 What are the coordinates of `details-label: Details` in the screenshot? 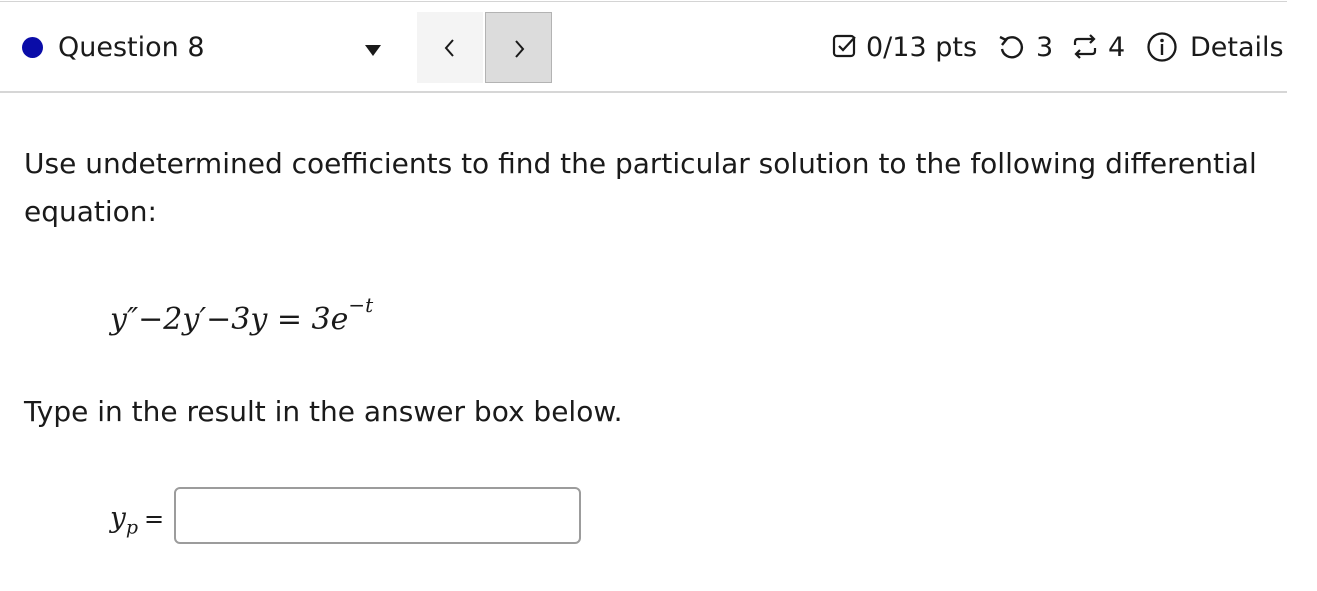 It's located at (1237, 47).